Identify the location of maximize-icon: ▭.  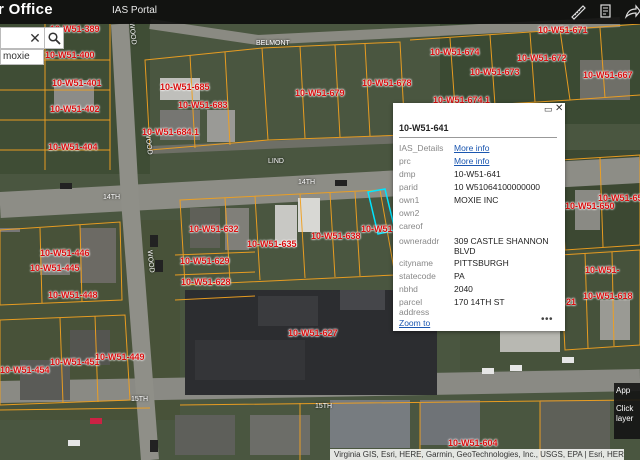
(548, 109).